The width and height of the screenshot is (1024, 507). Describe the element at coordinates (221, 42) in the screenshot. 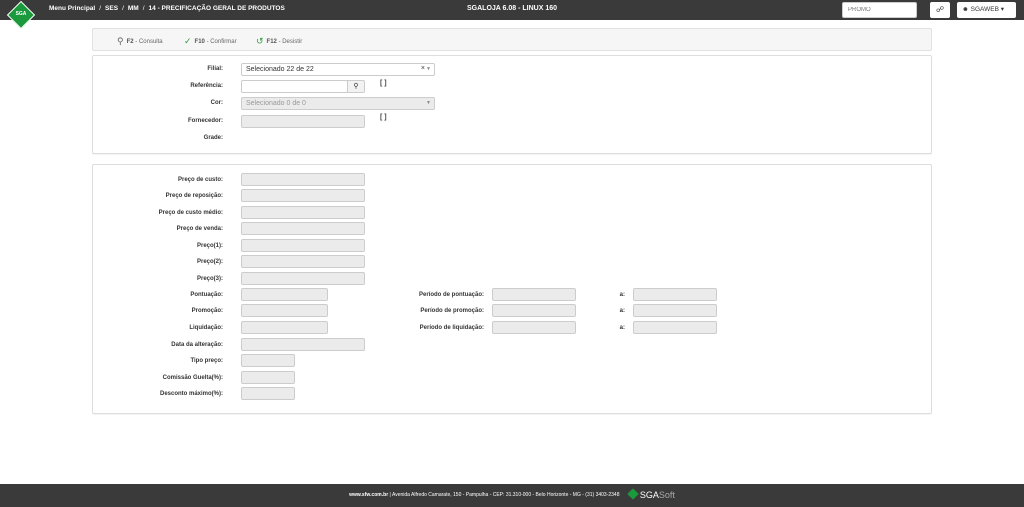

I see `confirmar-label: - Confirmar` at that location.